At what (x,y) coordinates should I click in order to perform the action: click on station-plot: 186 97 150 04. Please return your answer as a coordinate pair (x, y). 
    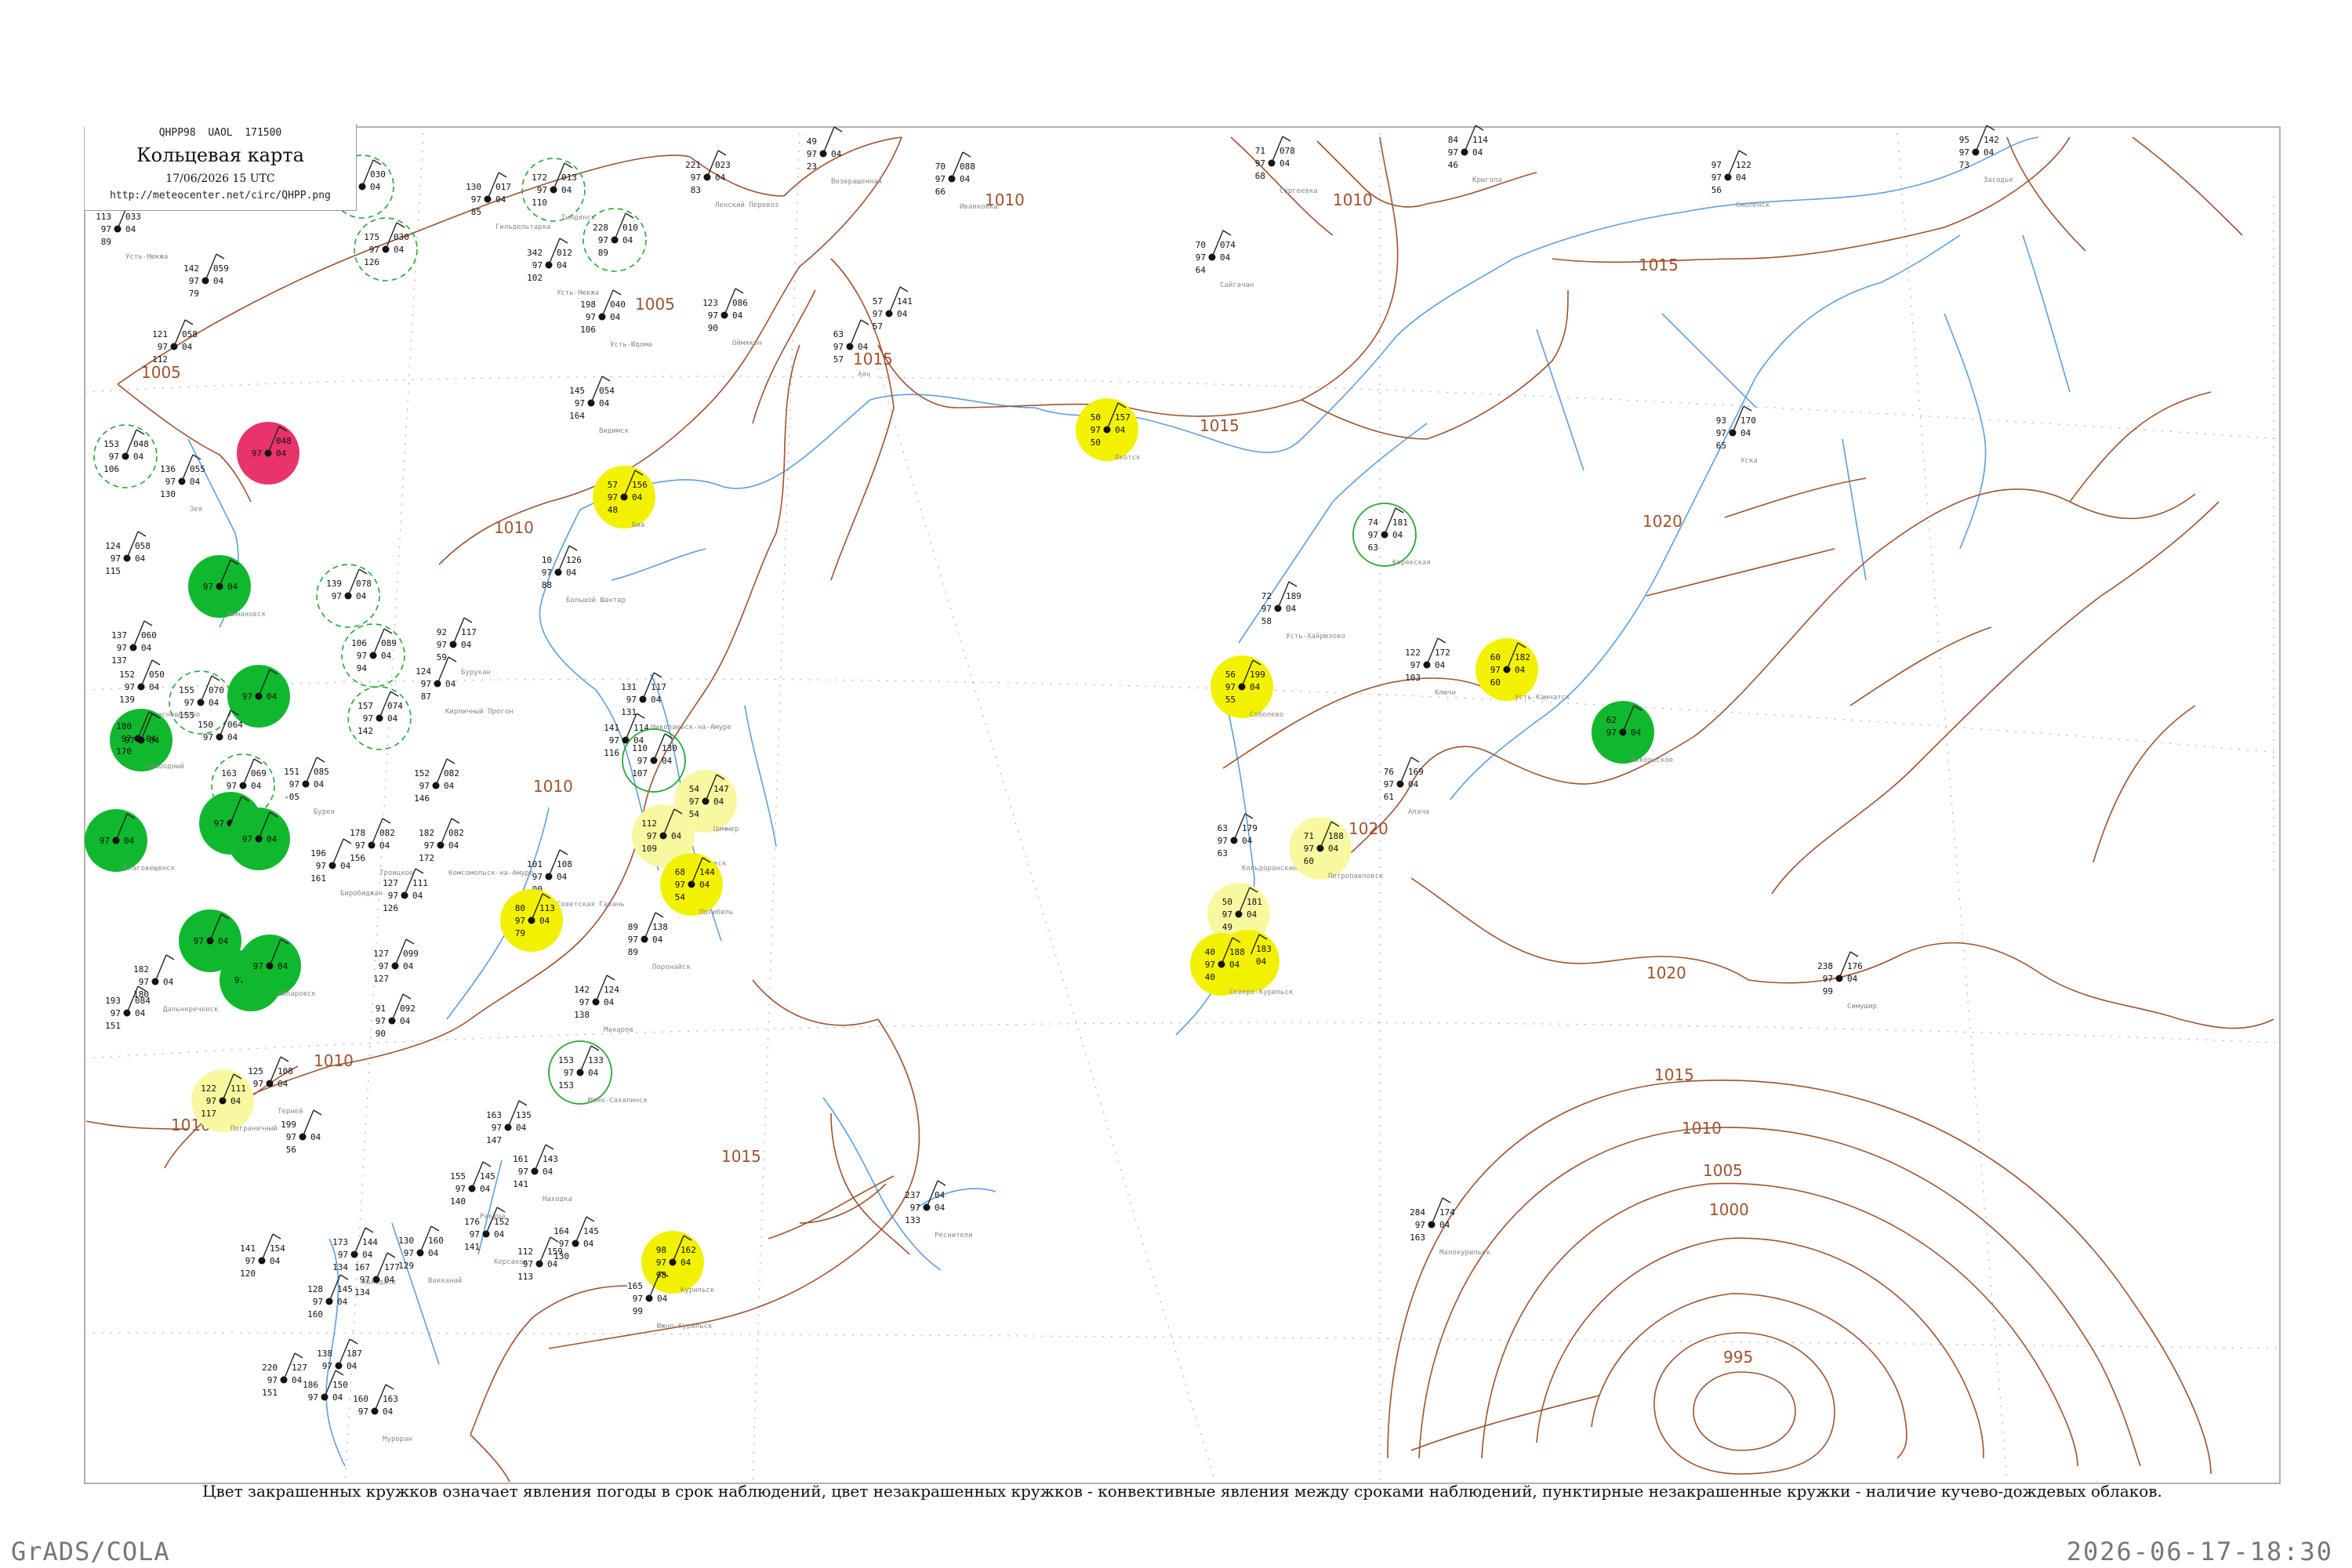
    Looking at the image, I should click on (325, 1386).